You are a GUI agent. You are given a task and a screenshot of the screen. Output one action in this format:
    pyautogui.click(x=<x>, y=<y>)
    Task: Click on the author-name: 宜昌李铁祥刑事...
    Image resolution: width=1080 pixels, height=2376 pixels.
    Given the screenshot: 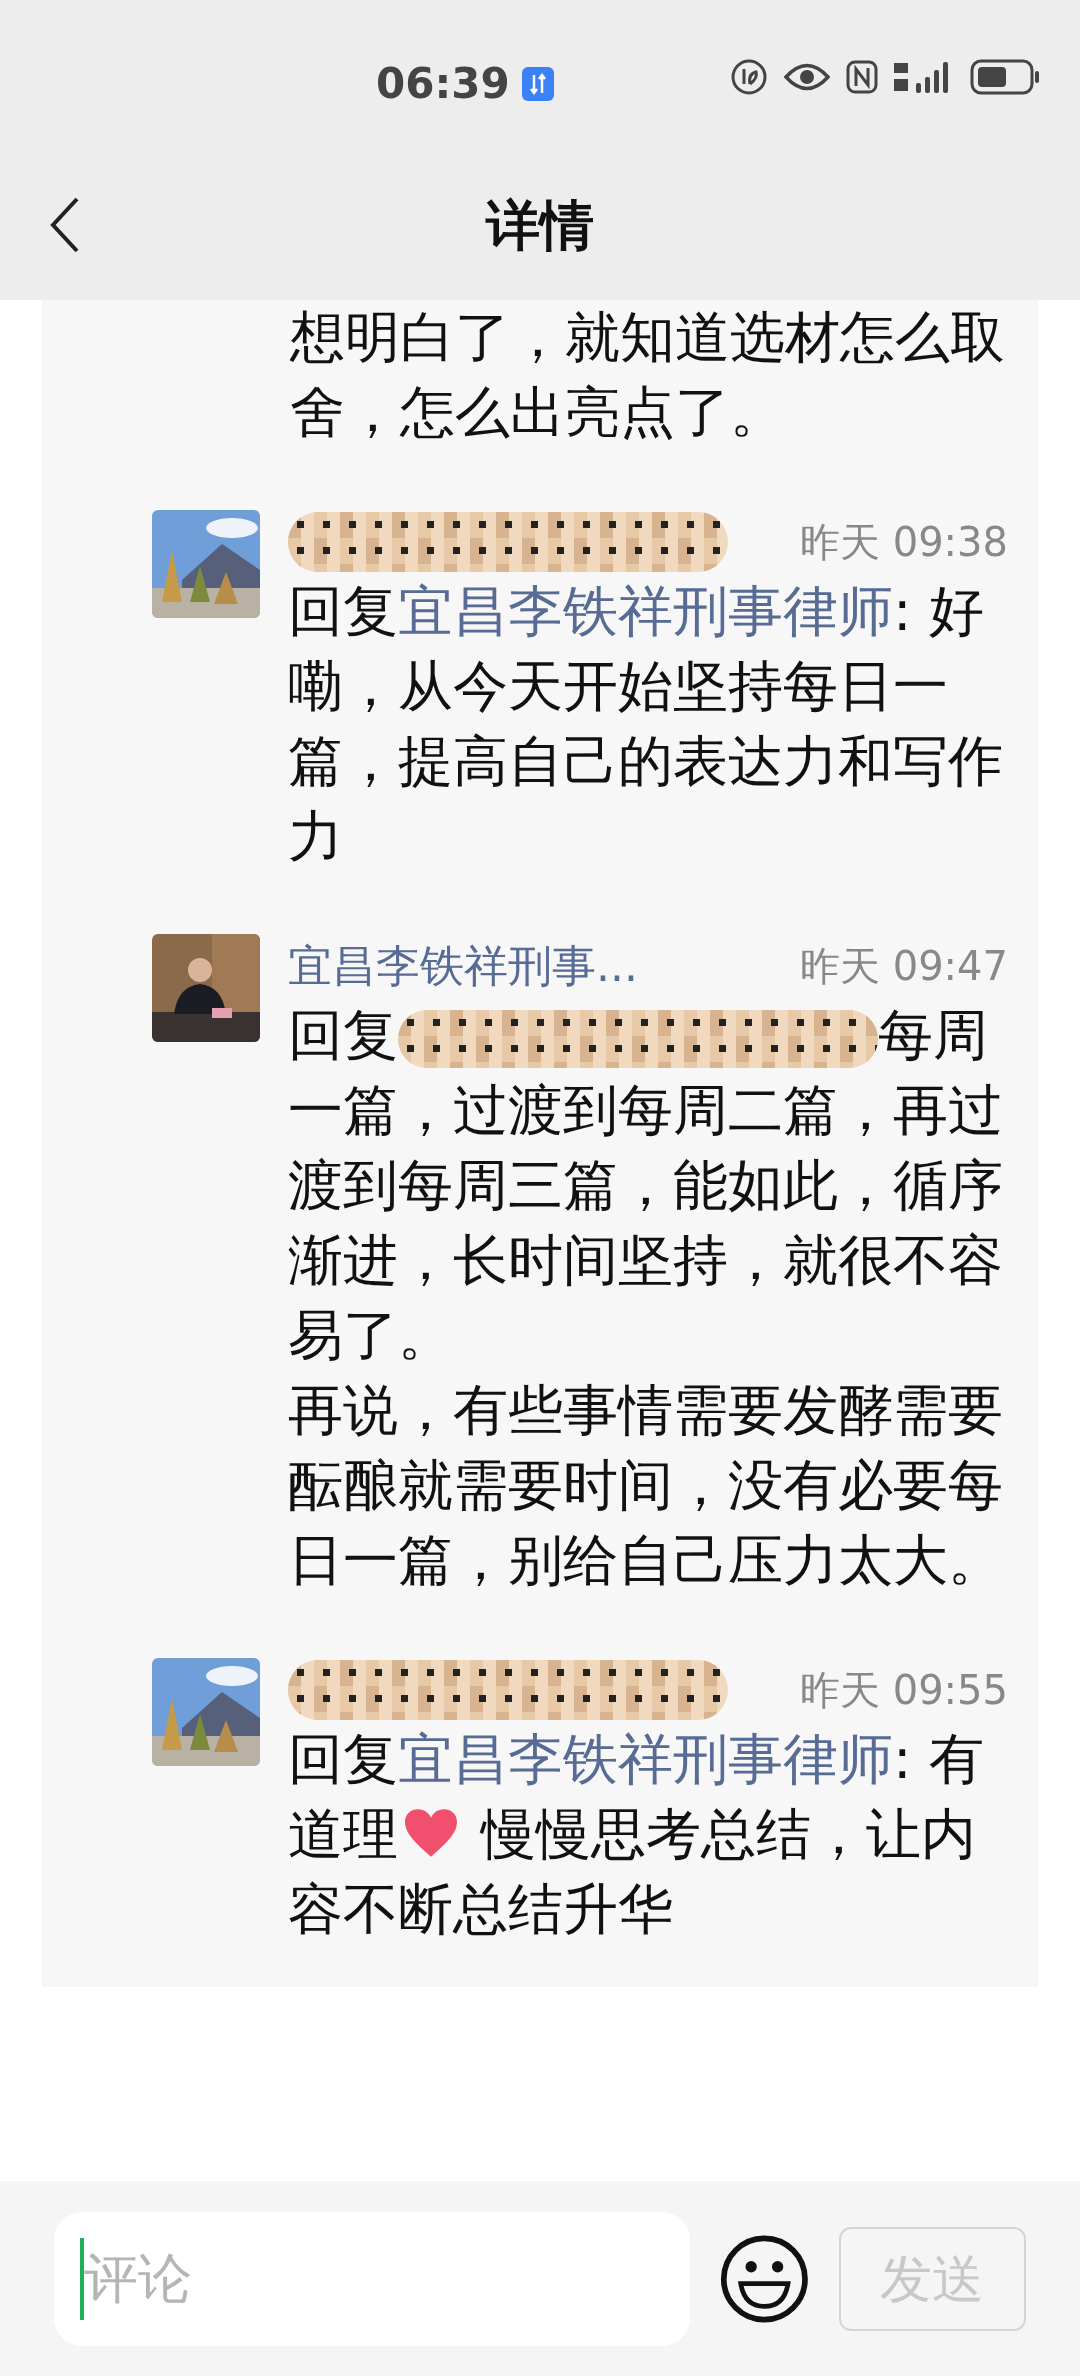 What is the action you would take?
    pyautogui.click(x=463, y=966)
    